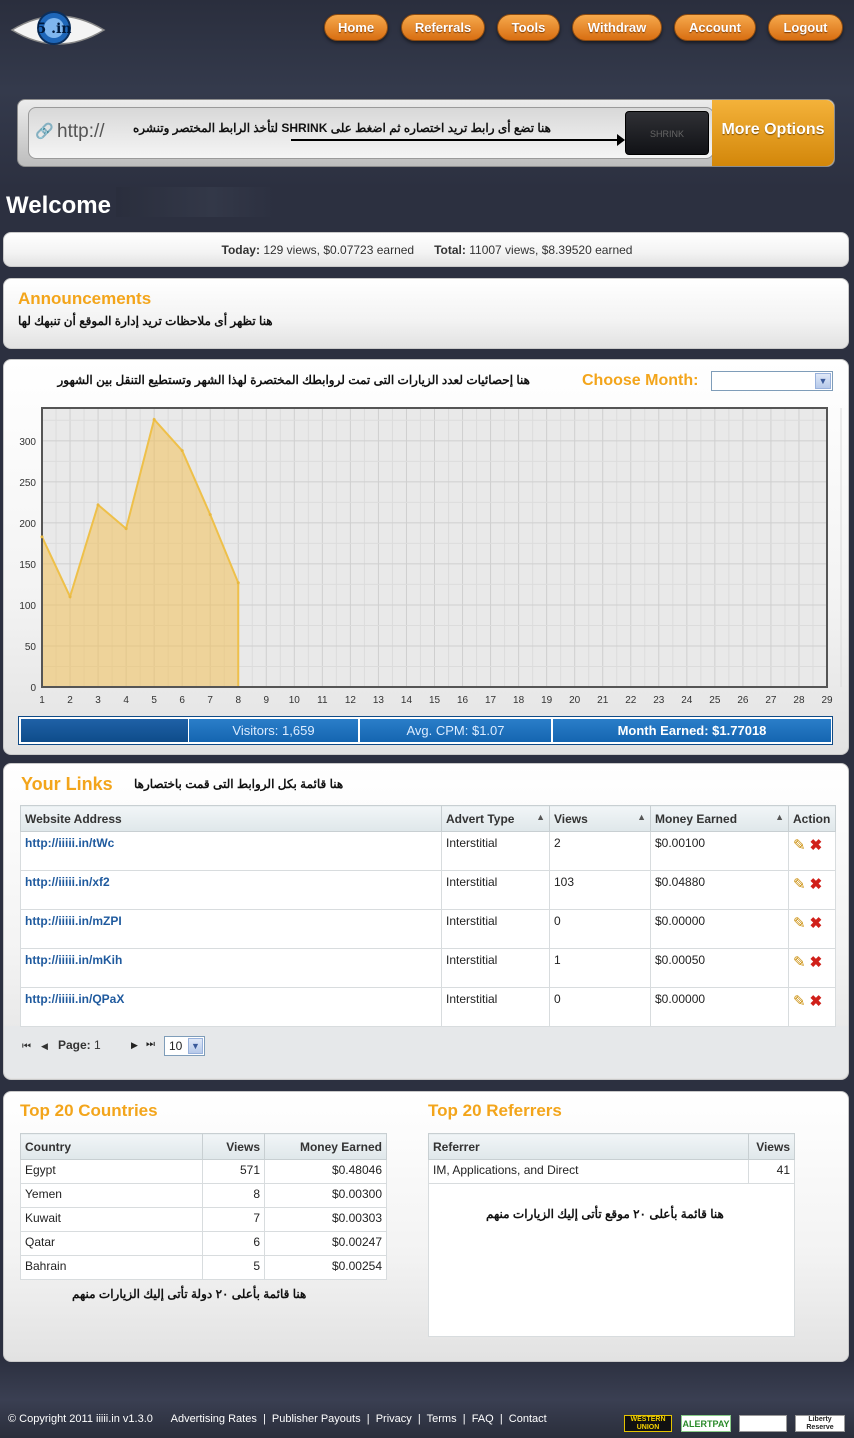  I want to click on referrer: IM, Applications, and Direct, so click(506, 1170).